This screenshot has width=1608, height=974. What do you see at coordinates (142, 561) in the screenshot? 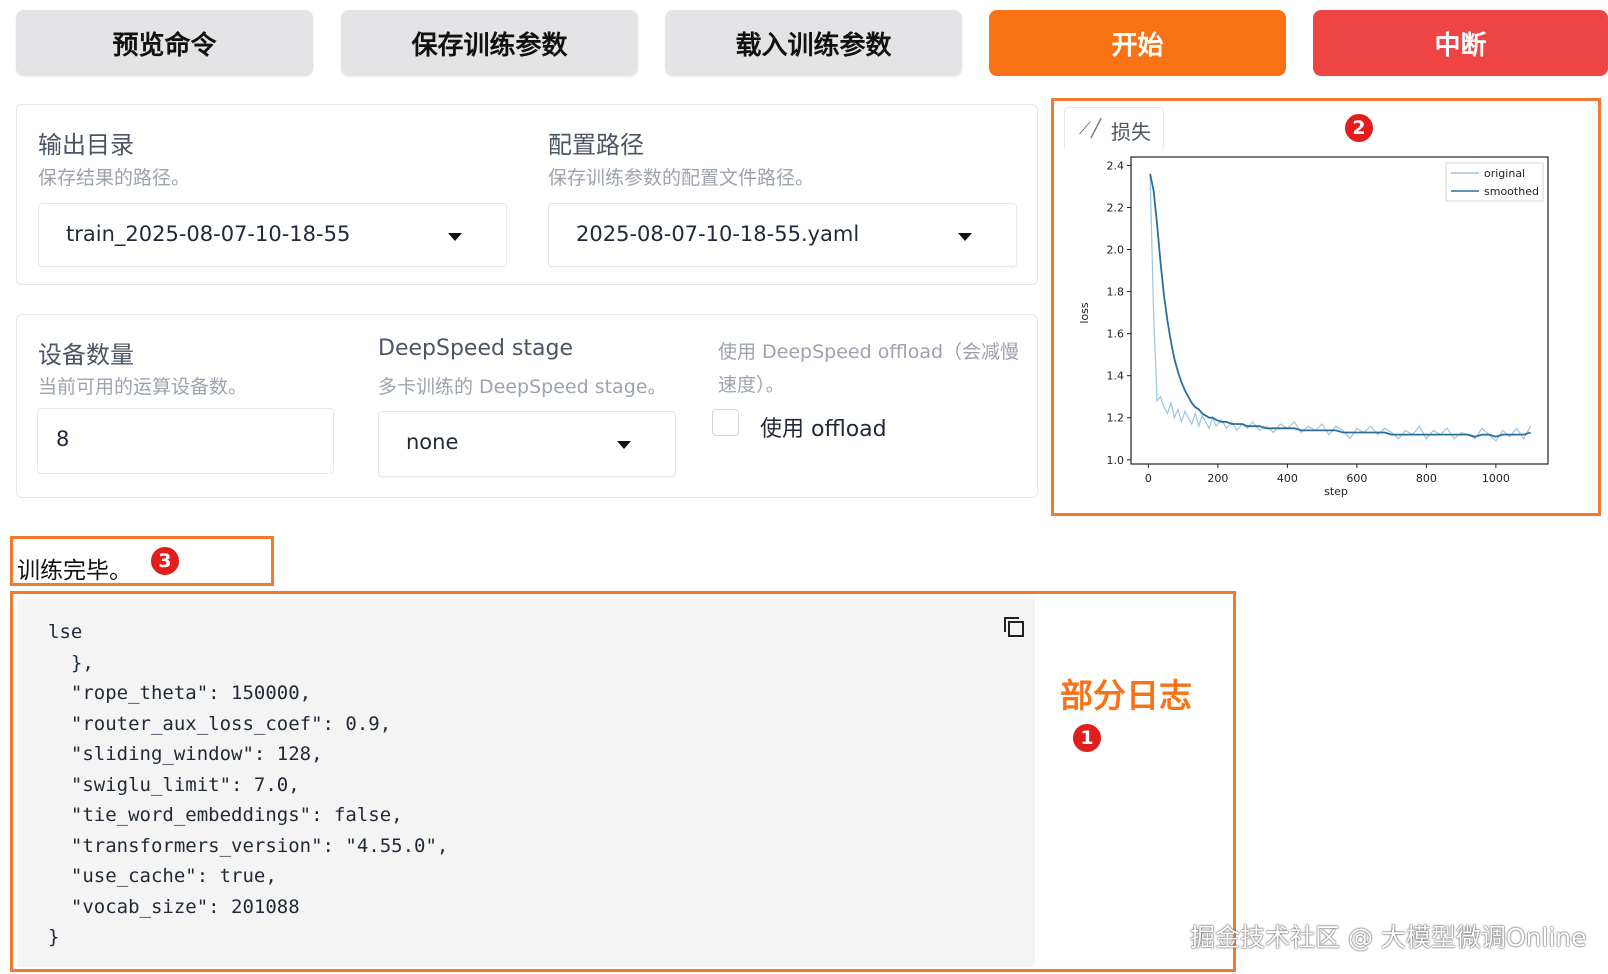
I see `status-box: 训练完毕。 3` at bounding box center [142, 561].